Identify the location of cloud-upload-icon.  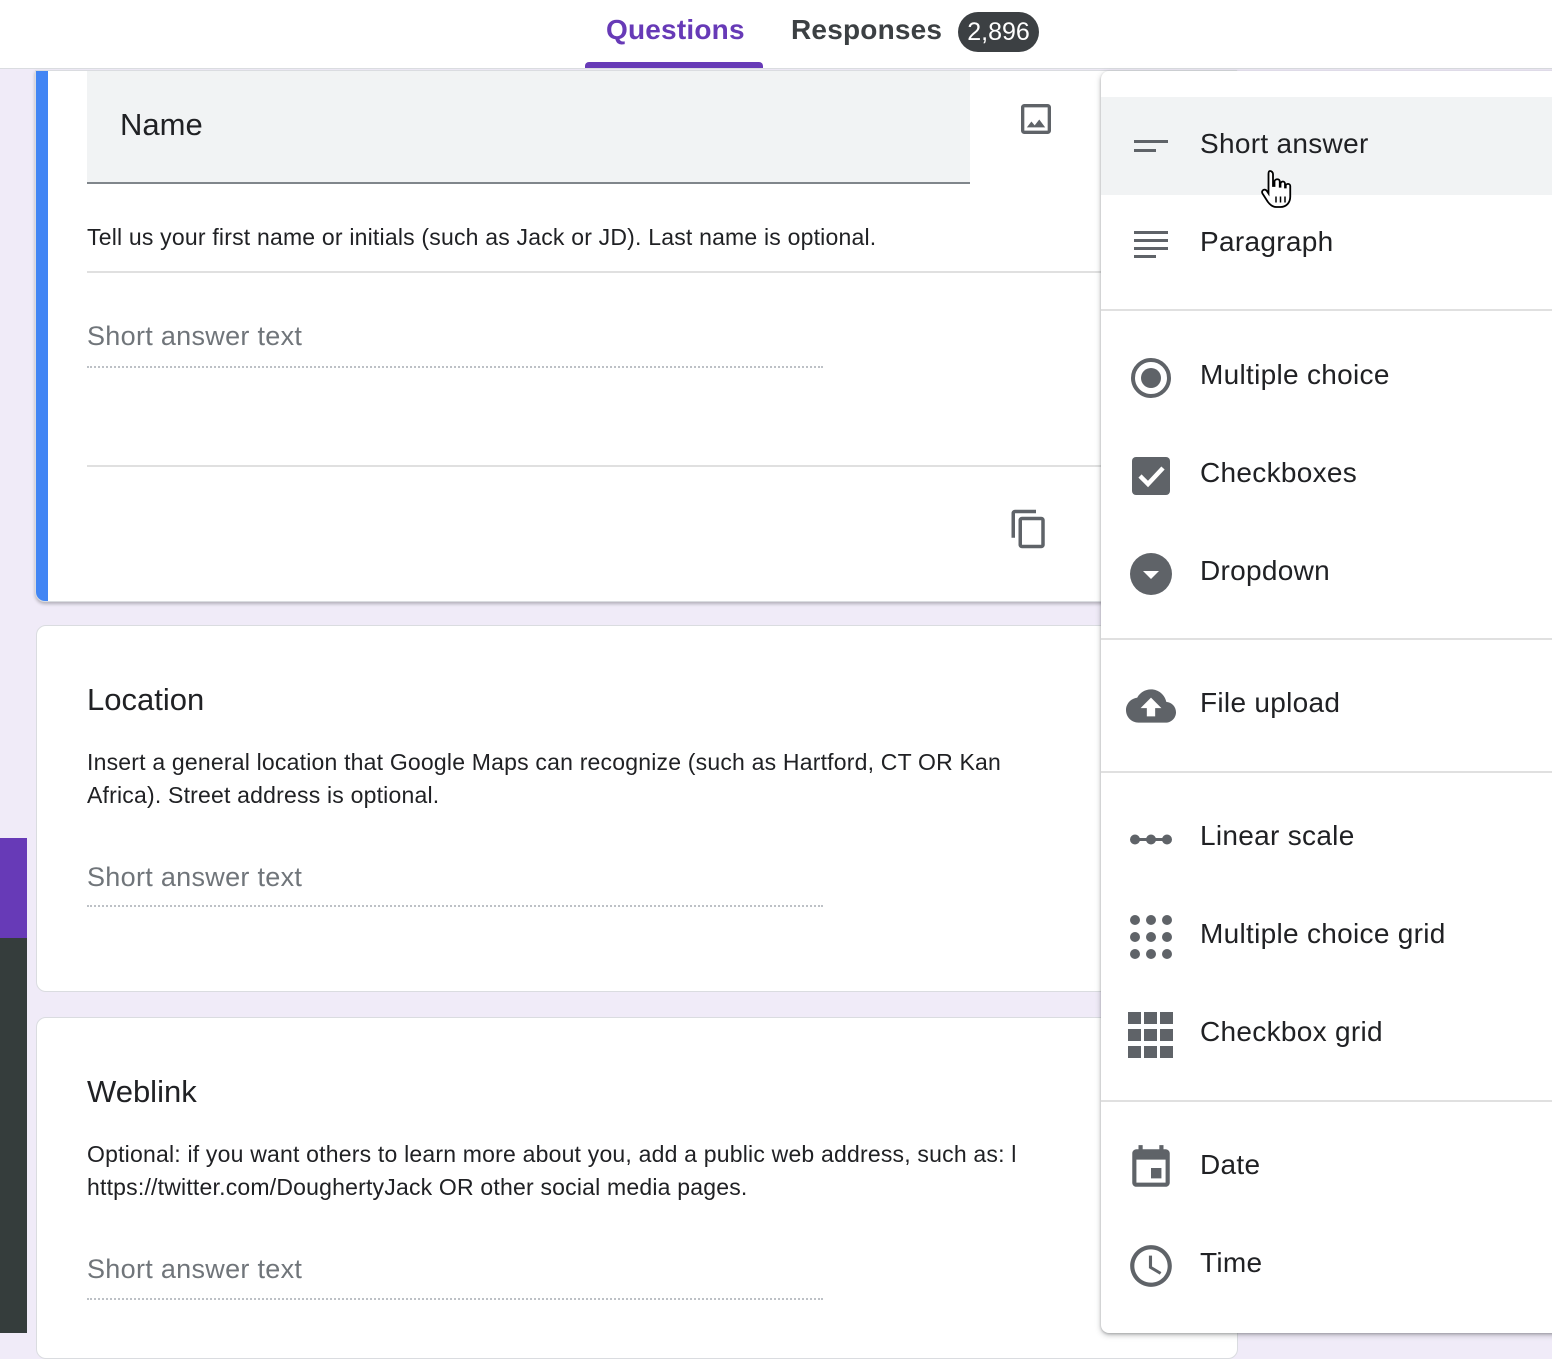
(1151, 706).